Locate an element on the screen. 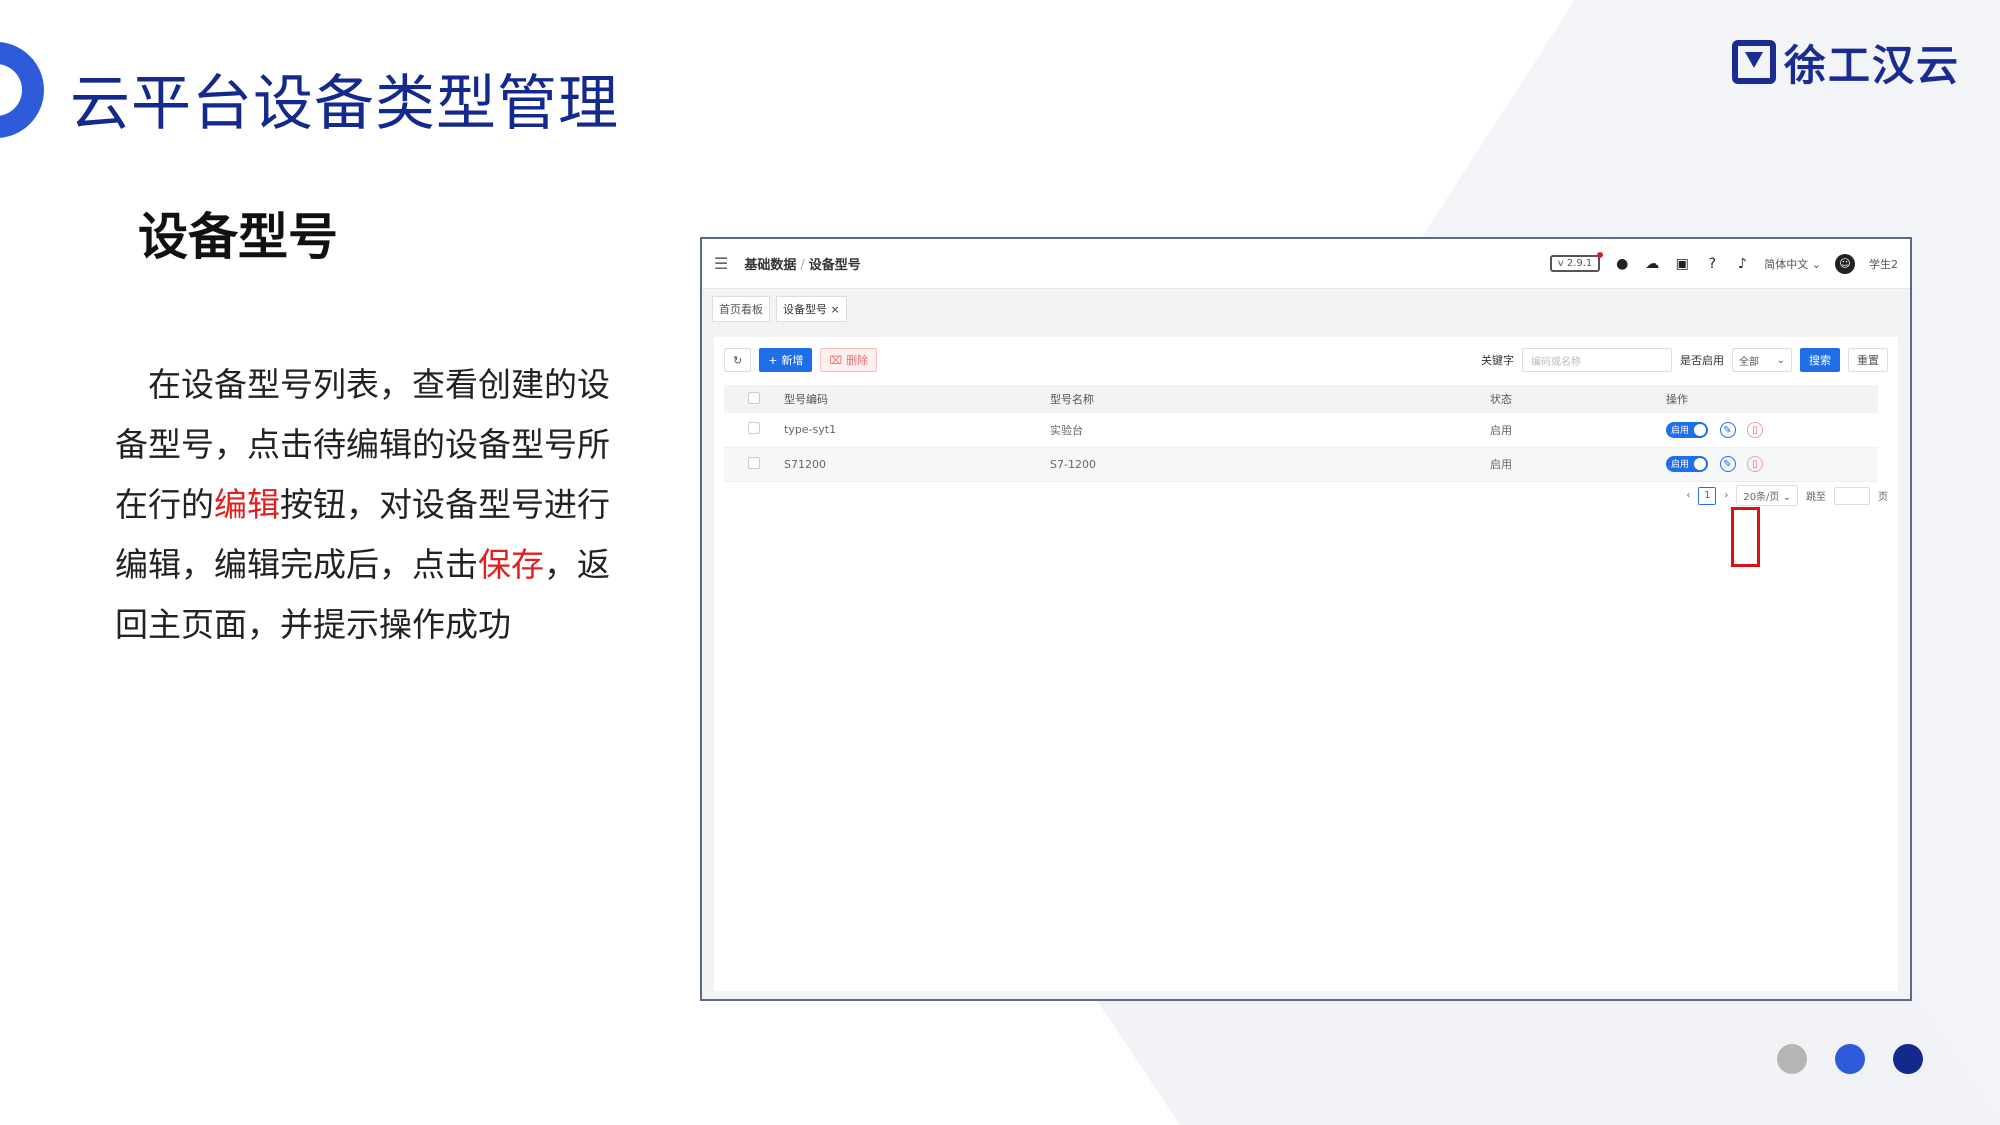 The image size is (2000, 1125). add-button: + 新增 is located at coordinates (786, 360).